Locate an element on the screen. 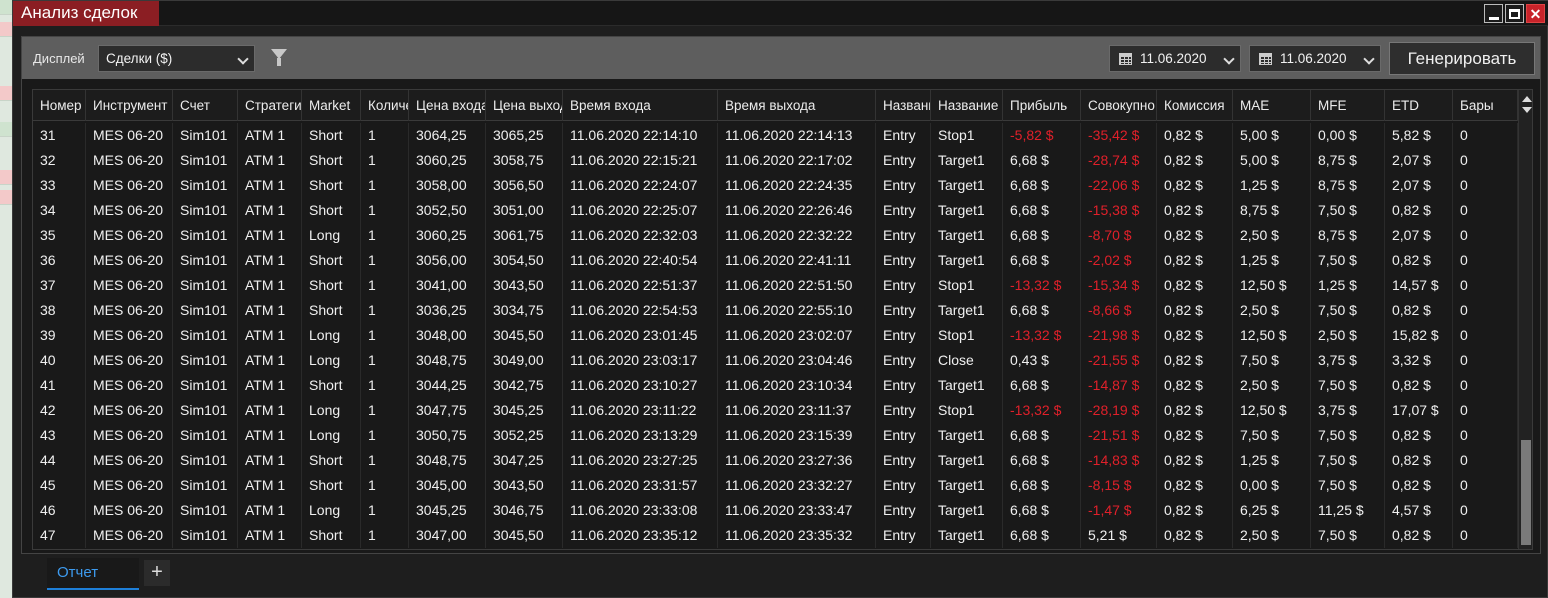 The width and height of the screenshot is (1548, 598). date-from-picker: 11.06.2020 is located at coordinates (1175, 58).